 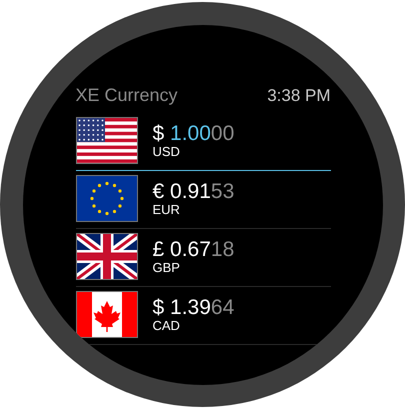 I want to click on currency-row: $ 1.3964 CAD, so click(x=203, y=315).